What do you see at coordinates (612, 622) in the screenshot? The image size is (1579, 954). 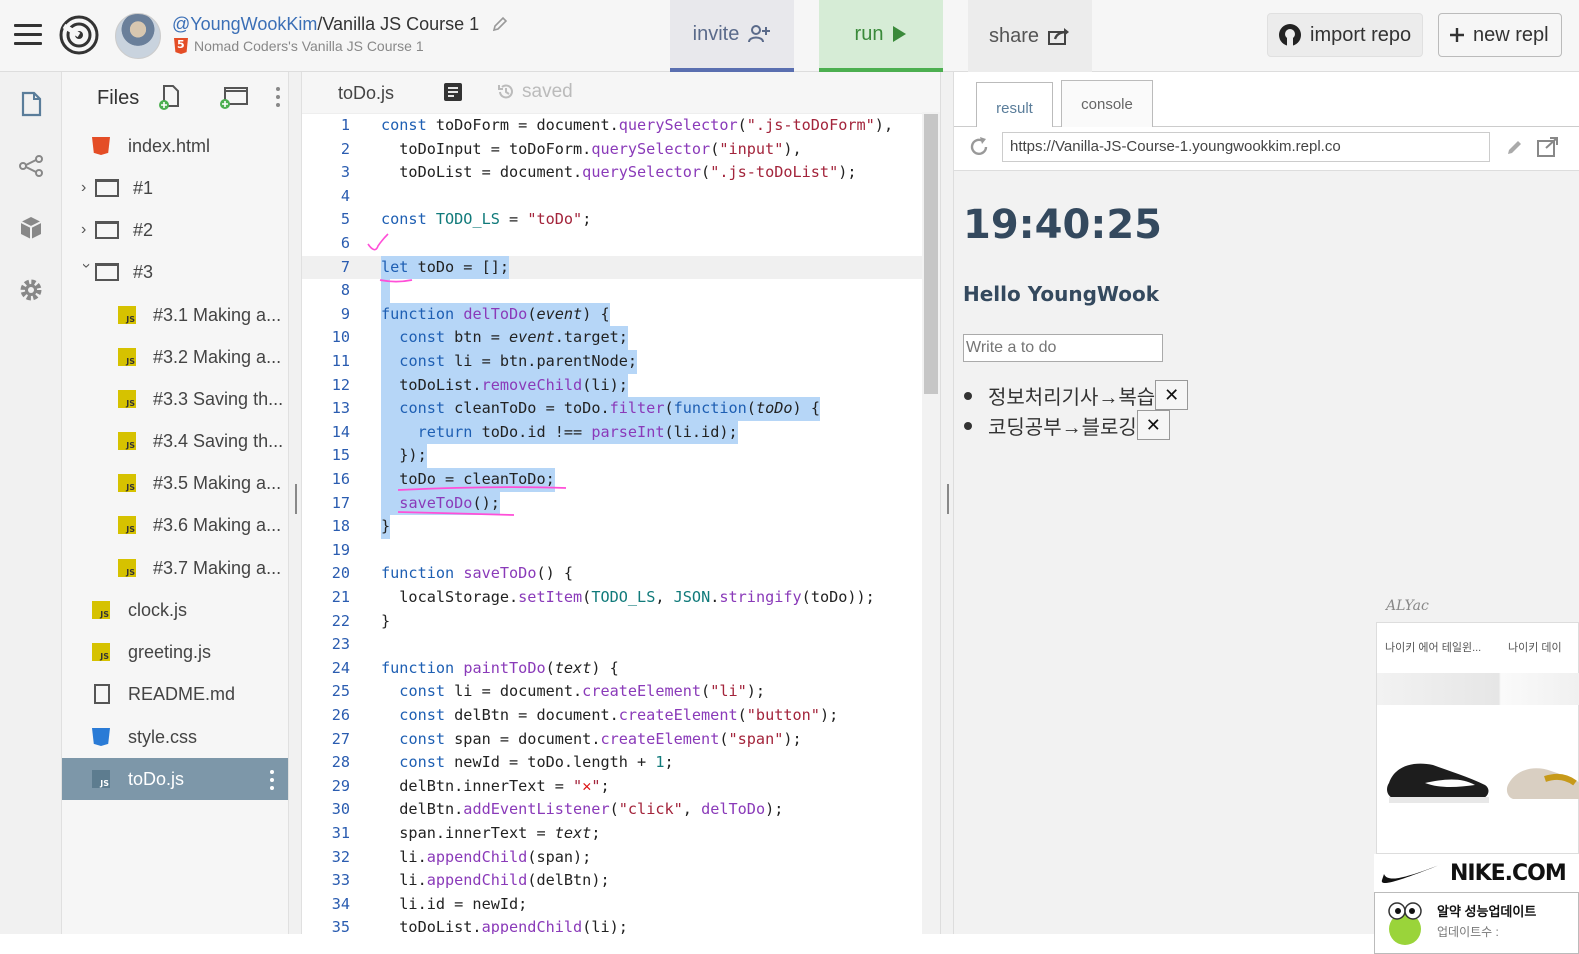 I see `code-line: 22}` at bounding box center [612, 622].